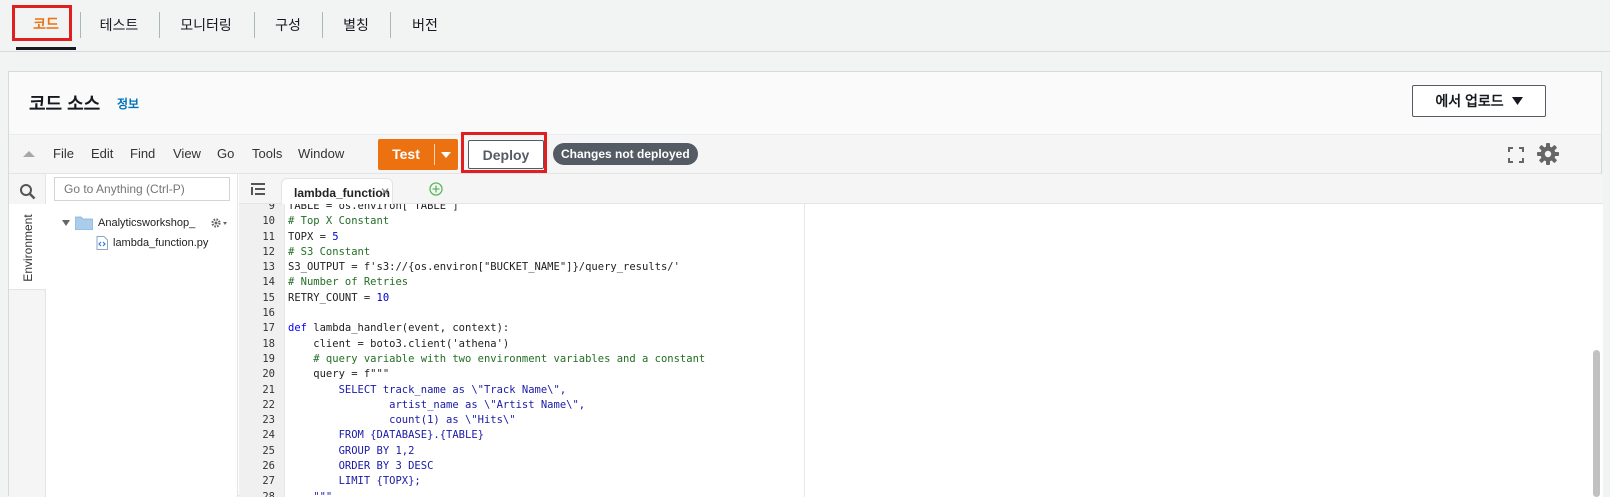  What do you see at coordinates (348, 282) in the screenshot?
I see `code-text: # Number of Retries` at bounding box center [348, 282].